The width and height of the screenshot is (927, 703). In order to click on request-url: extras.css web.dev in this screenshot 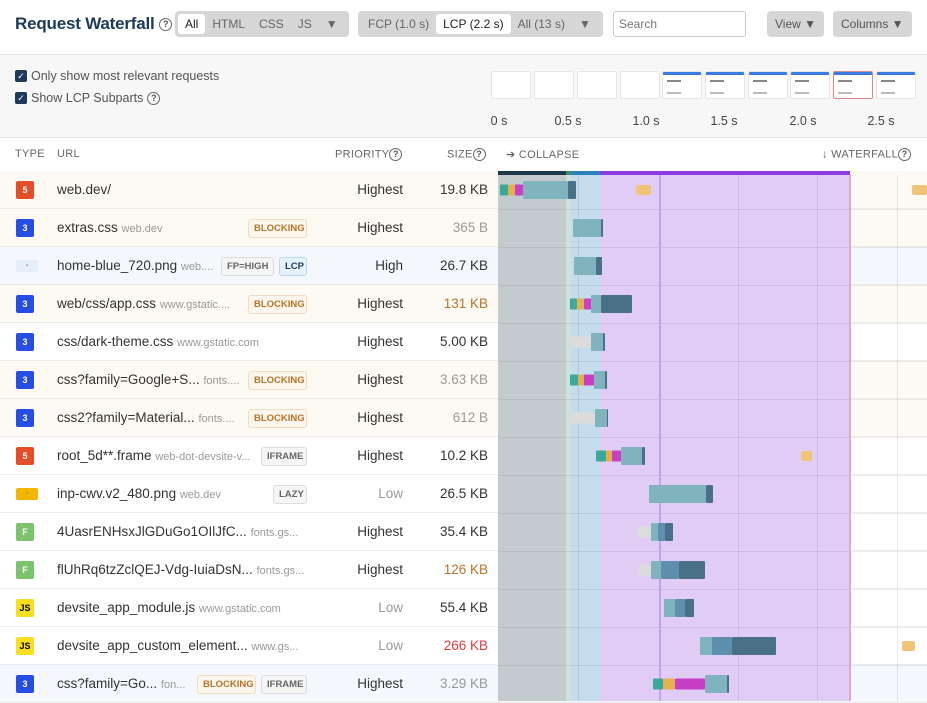, I will do `click(110, 227)`.